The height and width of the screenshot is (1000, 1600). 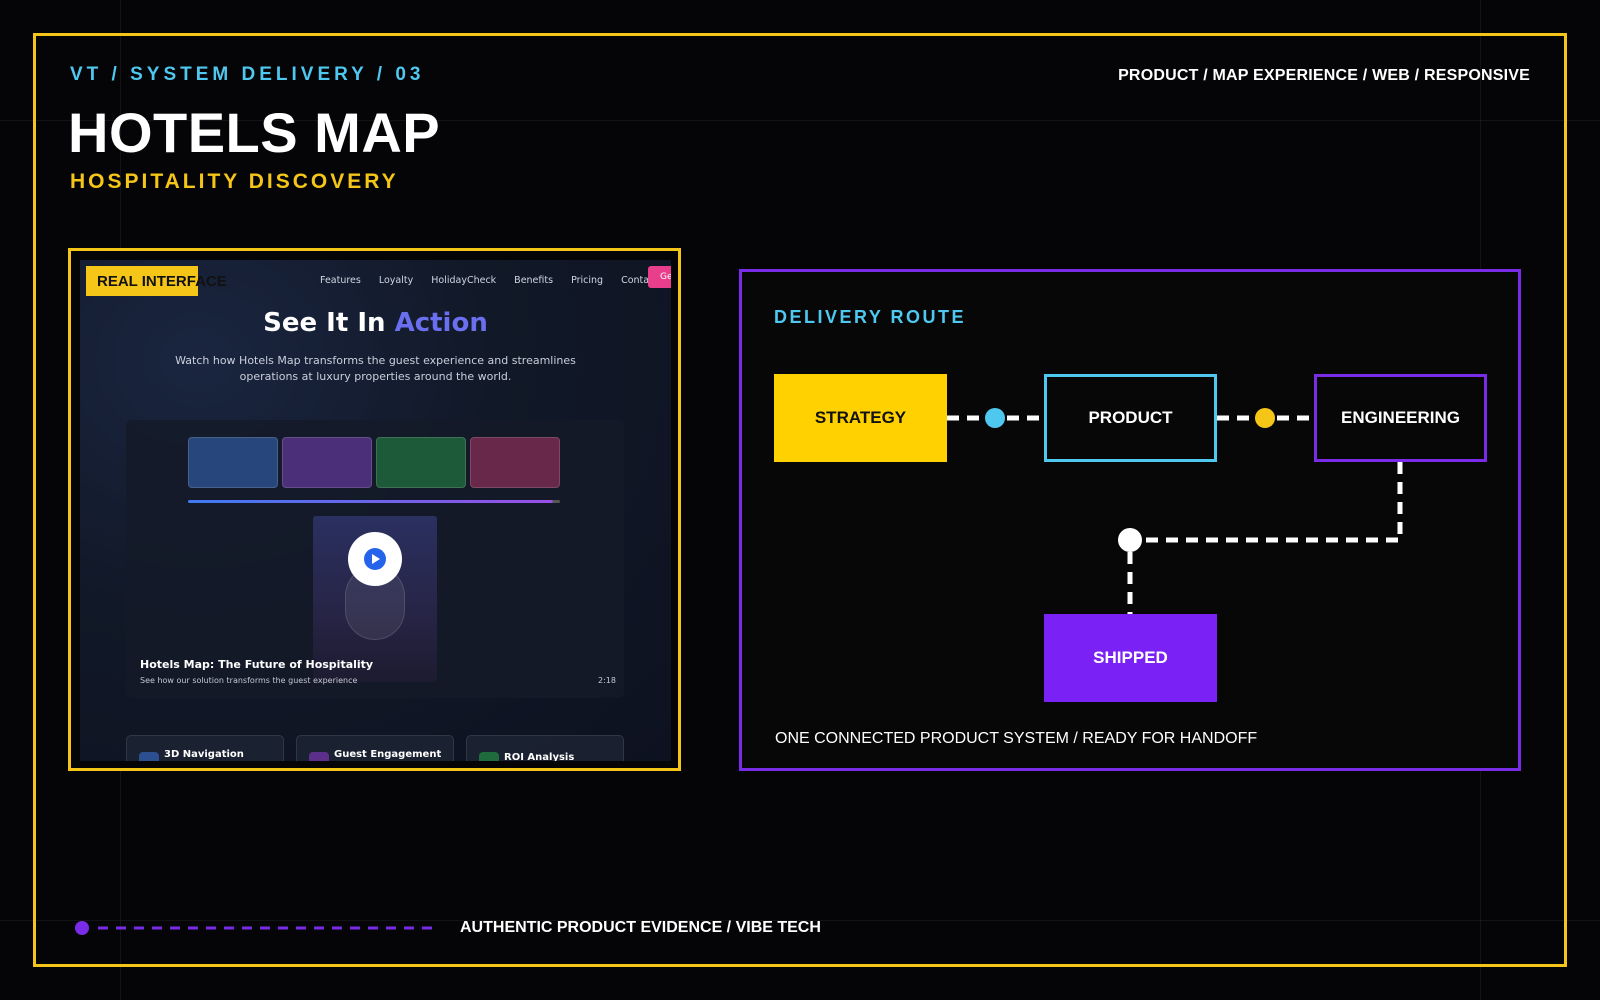 I want to click on real-interface-label: REAL INTERFACE, so click(x=162, y=281).